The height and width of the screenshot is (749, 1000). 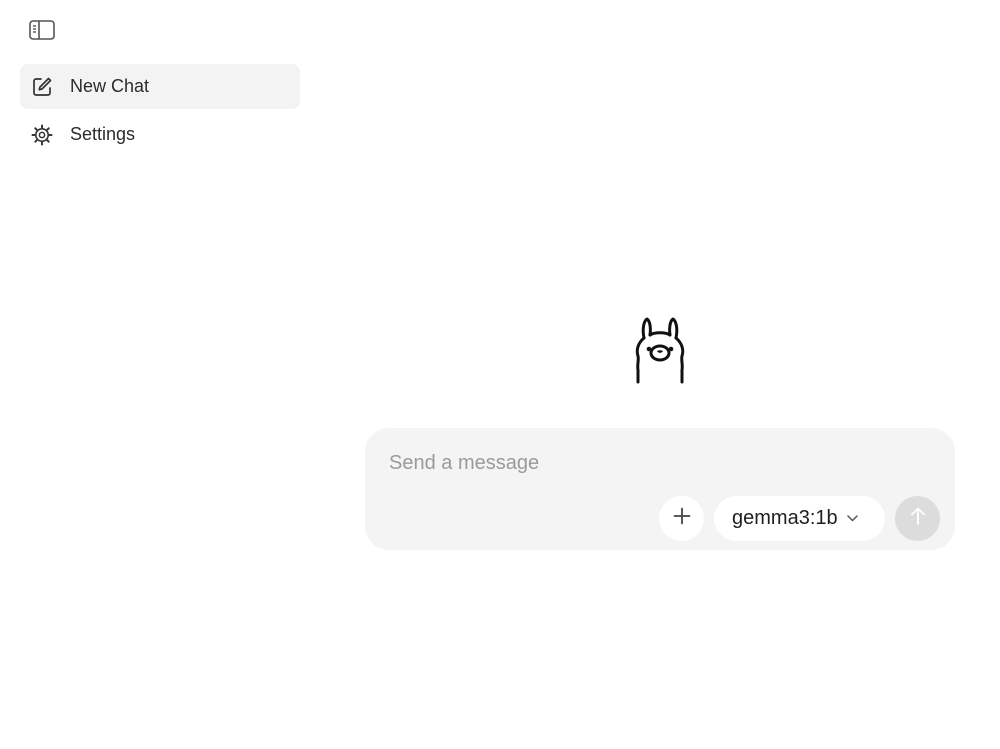 What do you see at coordinates (110, 86) in the screenshot?
I see `sidebar-item-label: New Chat` at bounding box center [110, 86].